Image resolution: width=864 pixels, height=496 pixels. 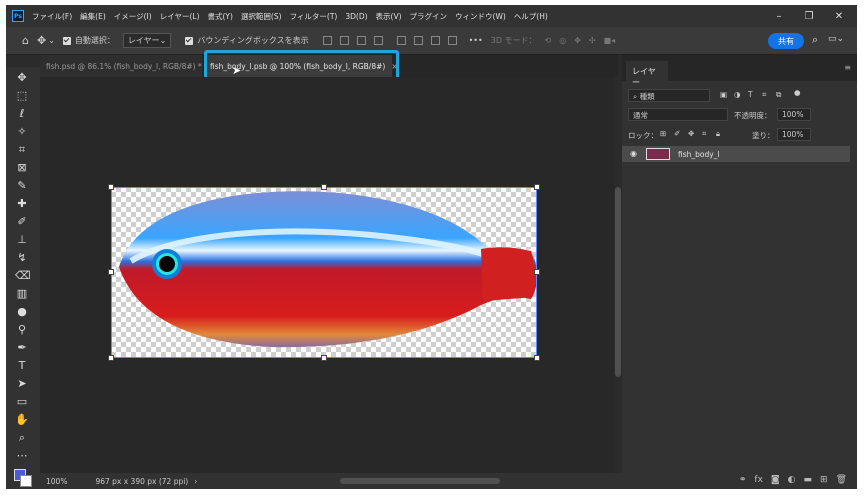 I want to click on new-group-icon: ▬, so click(x=808, y=480).